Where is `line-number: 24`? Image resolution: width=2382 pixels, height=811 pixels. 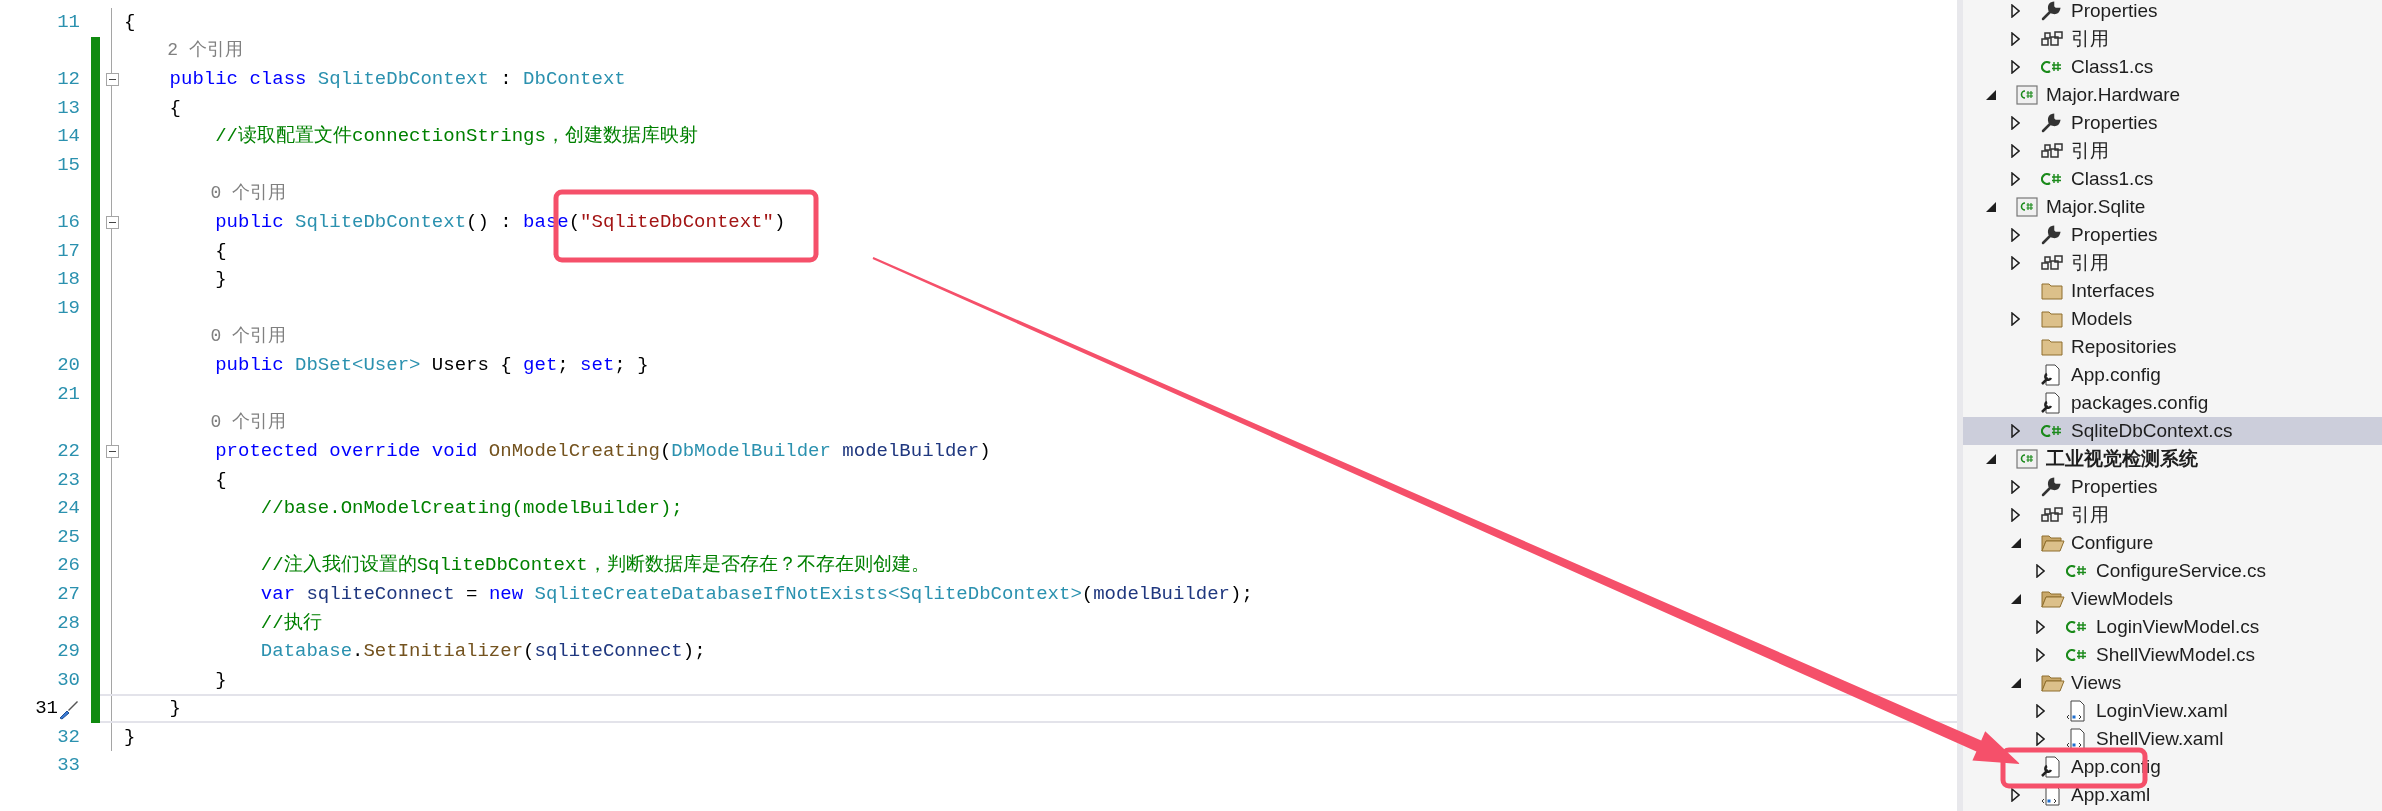 line-number: 24 is located at coordinates (68, 509).